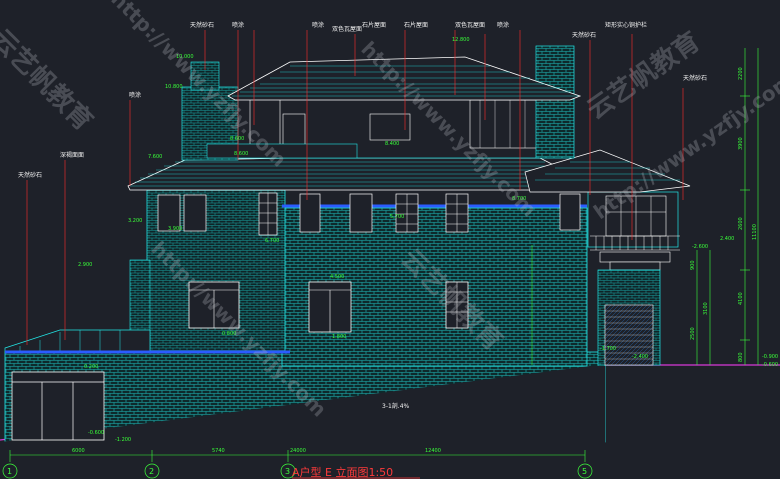  I want to click on elev-17: 0.200, so click(91, 367).